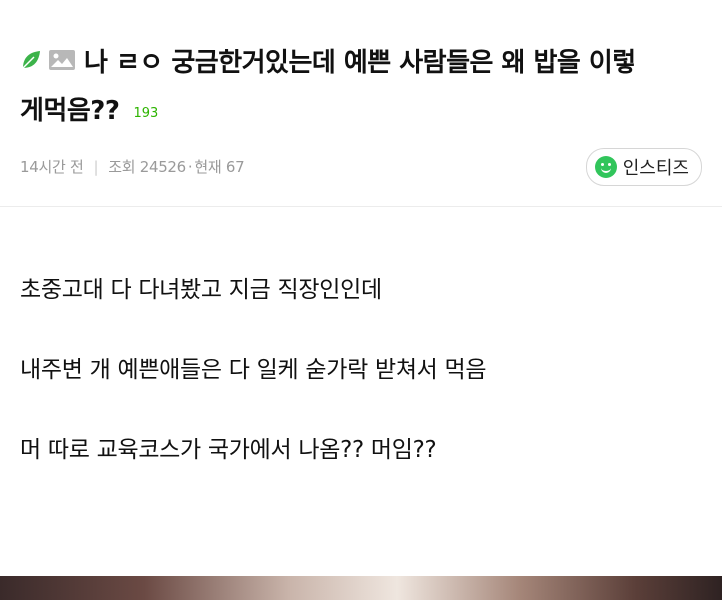 The height and width of the screenshot is (600, 722). I want to click on post-meta: 14시간 전 | 조회 24526 · 현재 67, so click(132, 166).